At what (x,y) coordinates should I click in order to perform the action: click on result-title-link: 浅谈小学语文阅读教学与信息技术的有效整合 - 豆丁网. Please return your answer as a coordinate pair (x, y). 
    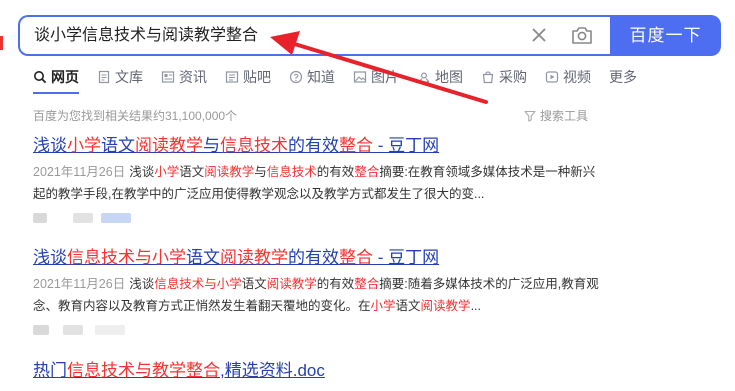
    Looking at the image, I should click on (318, 146).